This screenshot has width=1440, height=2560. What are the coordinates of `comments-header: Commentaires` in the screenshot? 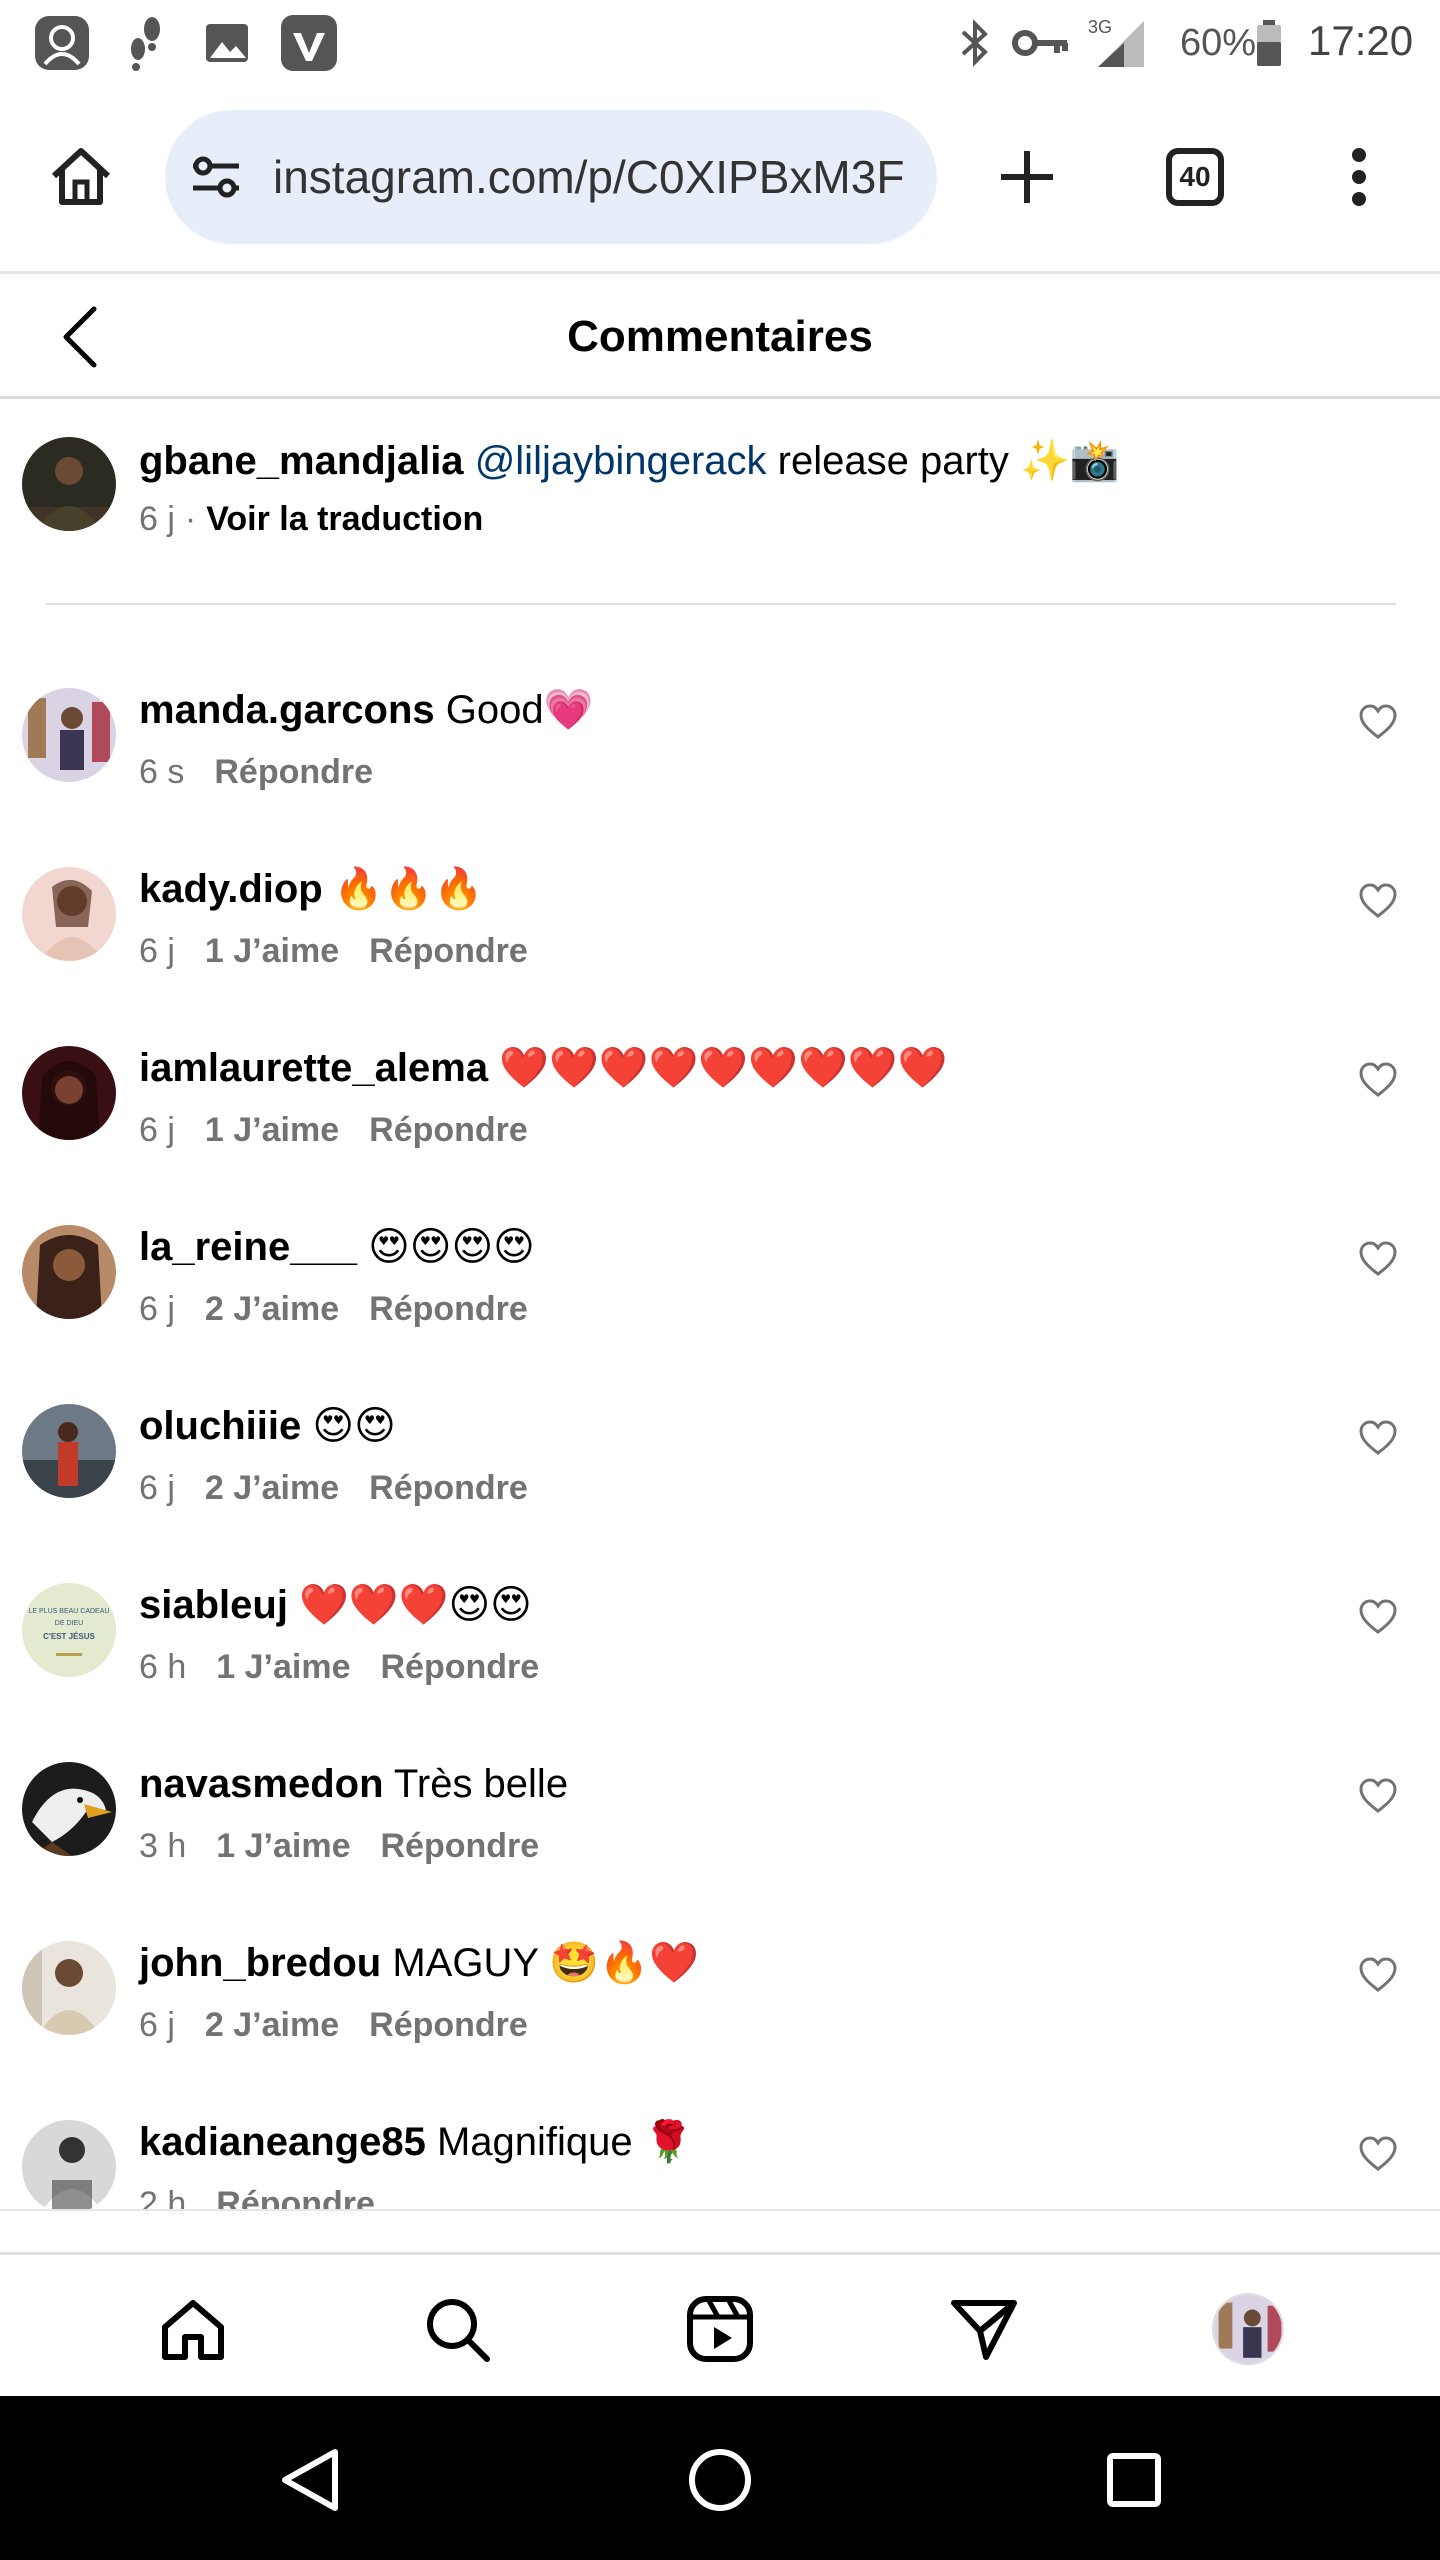 It's located at (720, 338).